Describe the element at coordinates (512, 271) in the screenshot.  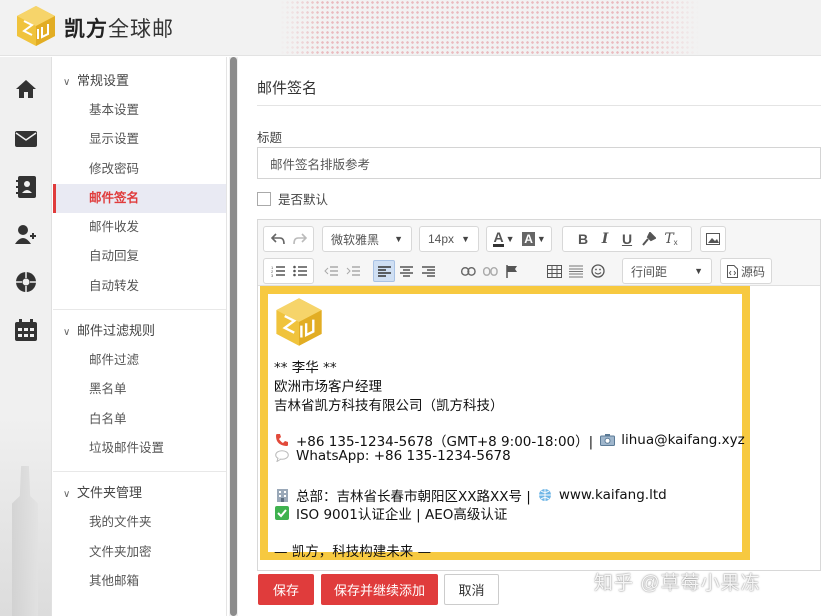
I see `anchor-flag-icon` at that location.